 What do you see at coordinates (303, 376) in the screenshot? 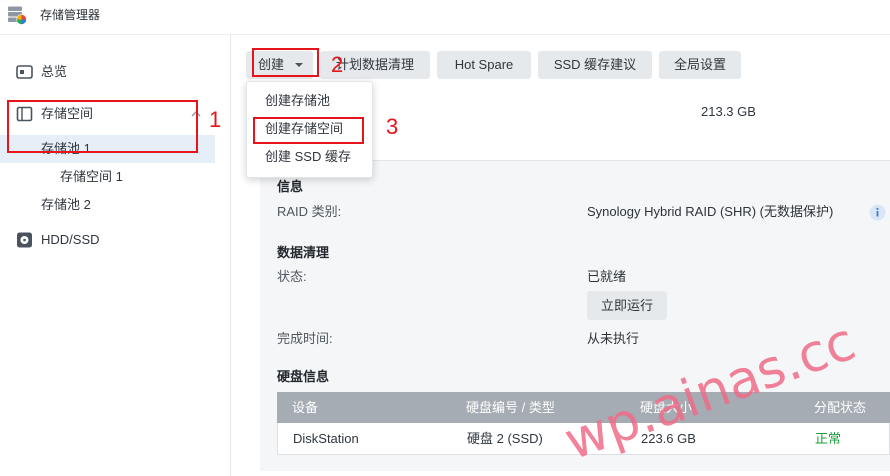
I see `drive-info-heading: 硬盘信息` at bounding box center [303, 376].